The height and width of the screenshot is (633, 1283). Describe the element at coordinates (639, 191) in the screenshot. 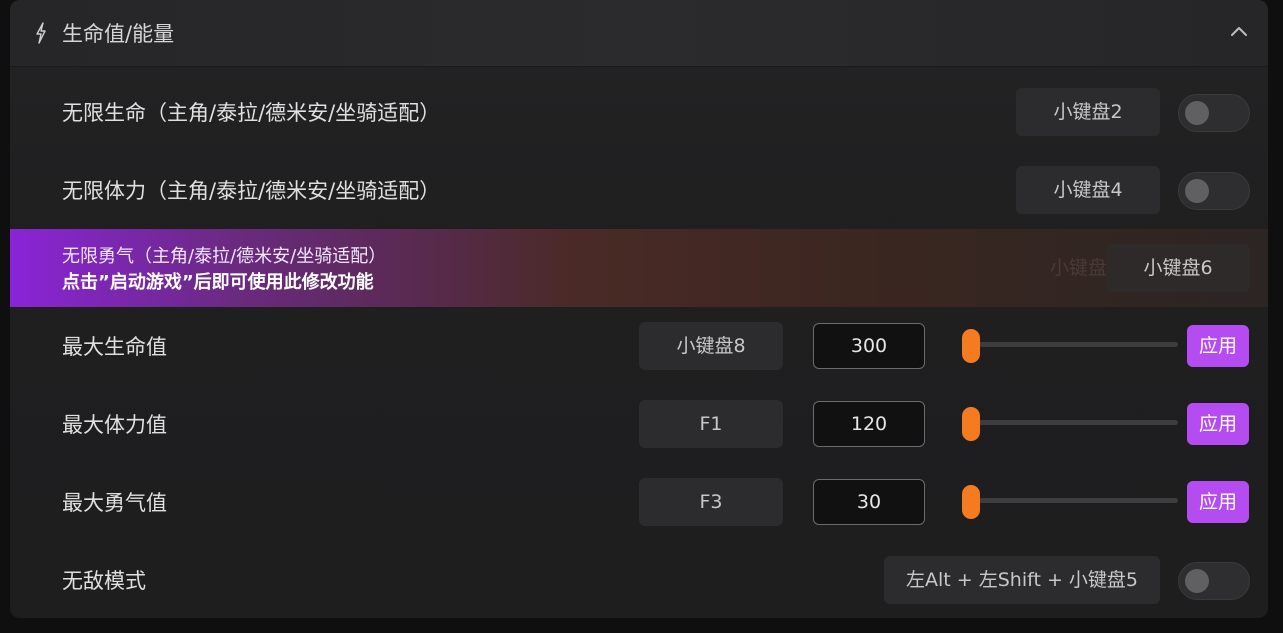

I see `infinite-stamina-row: 无限体力（主角/泰拉/德米安/坐骑适配） 小键盘4` at that location.